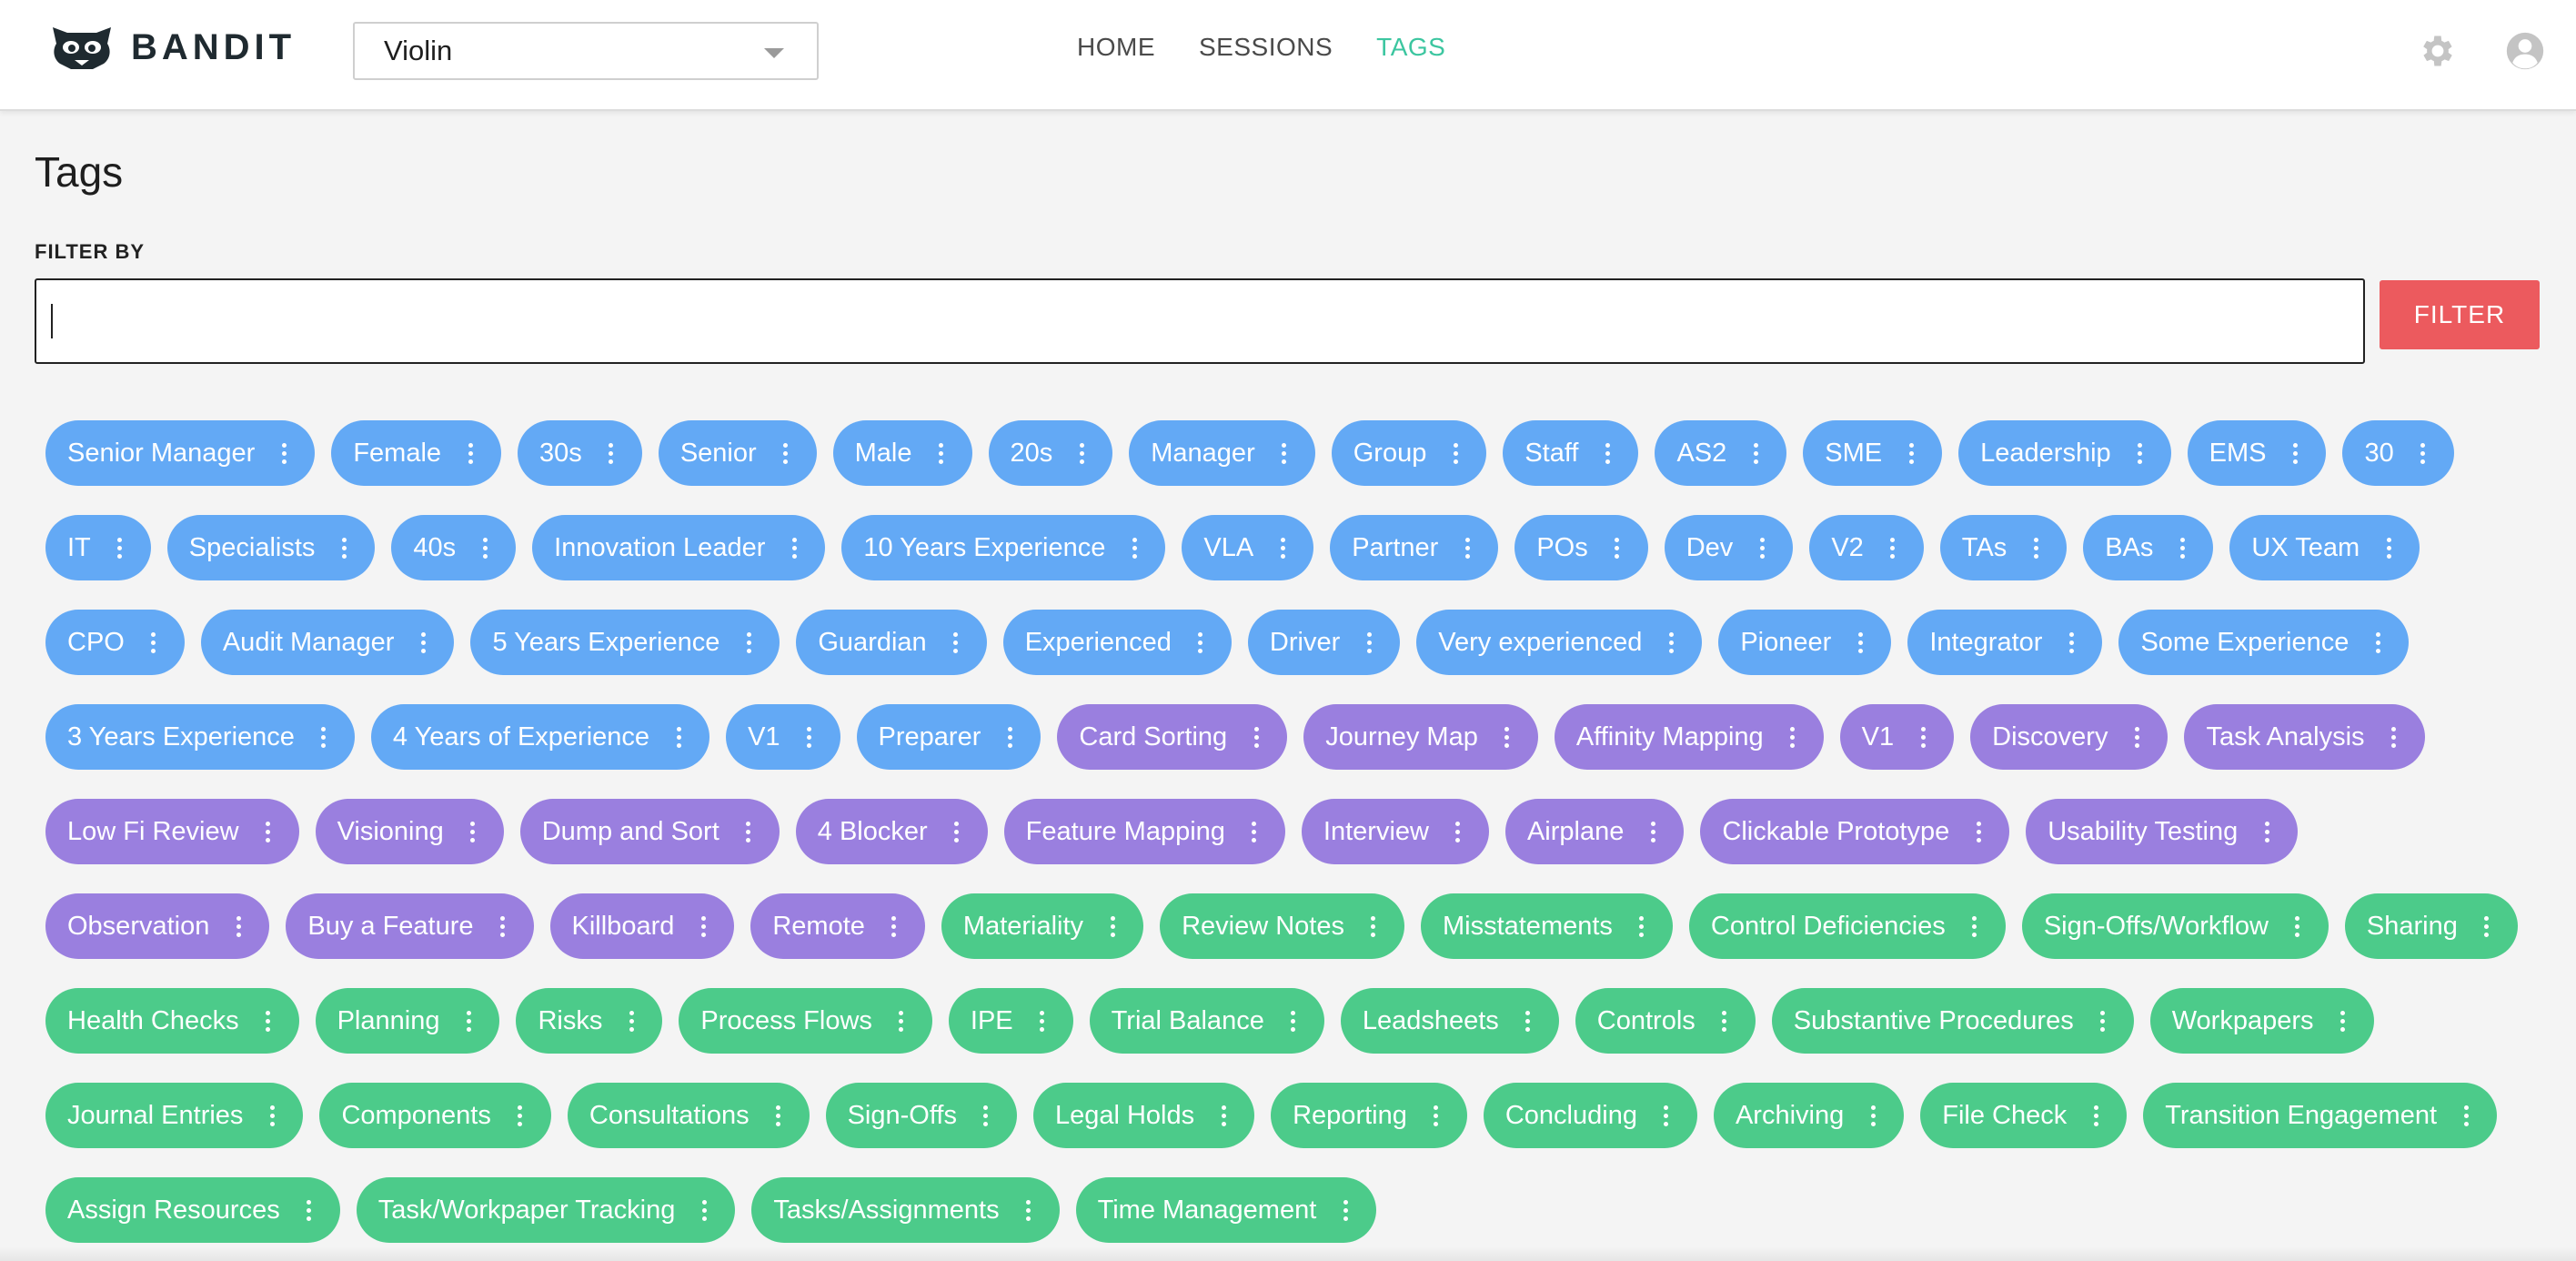 This screenshot has height=1261, width=2576. What do you see at coordinates (921, 1115) in the screenshot?
I see `tag-chip: Sign-Offs` at bounding box center [921, 1115].